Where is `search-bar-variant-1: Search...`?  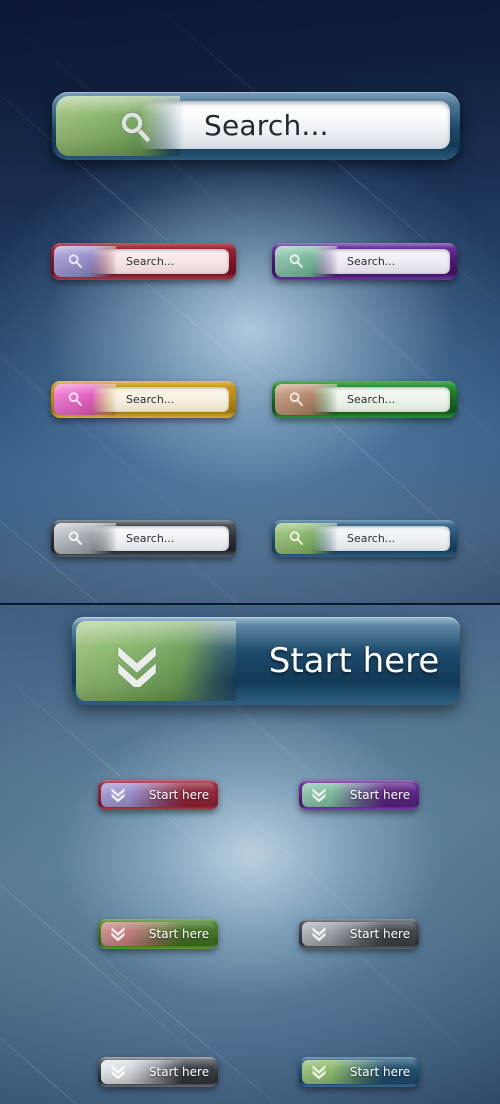 search-bar-variant-1: Search... is located at coordinates (143, 261).